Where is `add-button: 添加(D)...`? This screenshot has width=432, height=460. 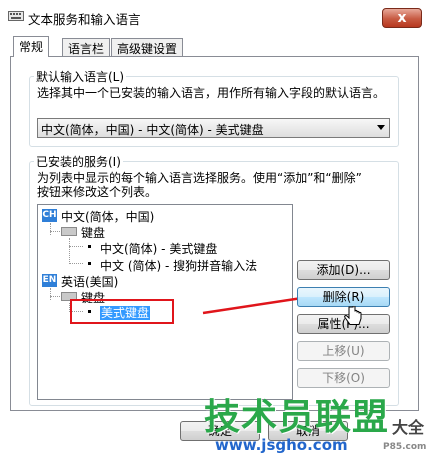
add-button: 添加(D)... is located at coordinates (343, 270).